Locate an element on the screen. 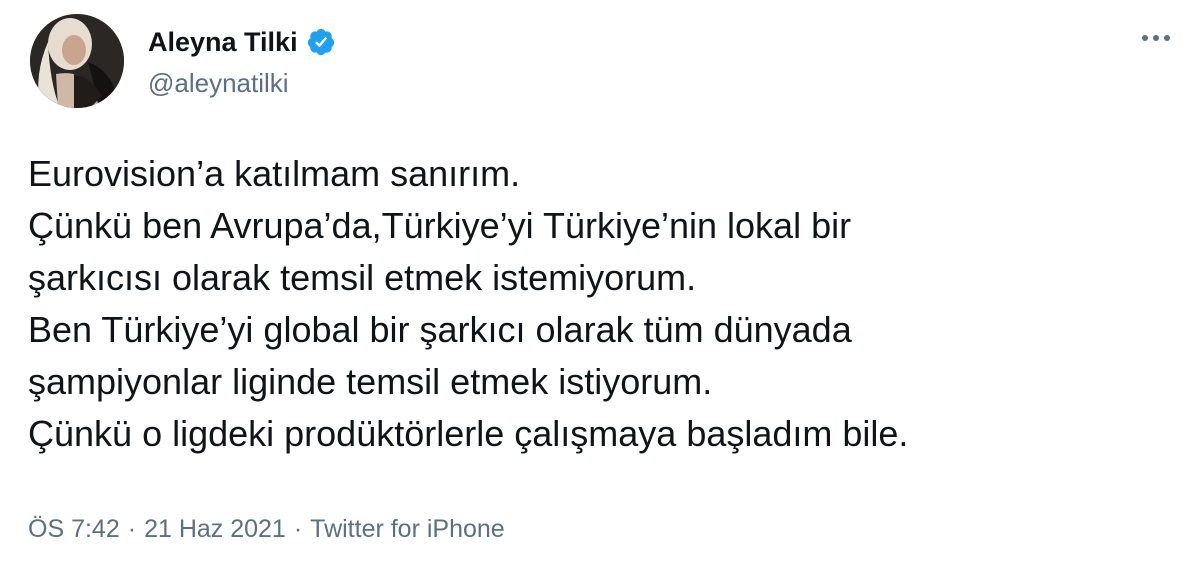  avatar is located at coordinates (77, 61).